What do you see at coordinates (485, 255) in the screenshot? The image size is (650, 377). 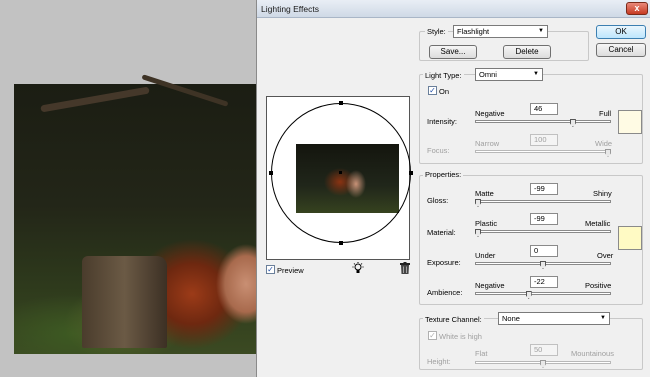 I see `exposure-min-label: Under` at bounding box center [485, 255].